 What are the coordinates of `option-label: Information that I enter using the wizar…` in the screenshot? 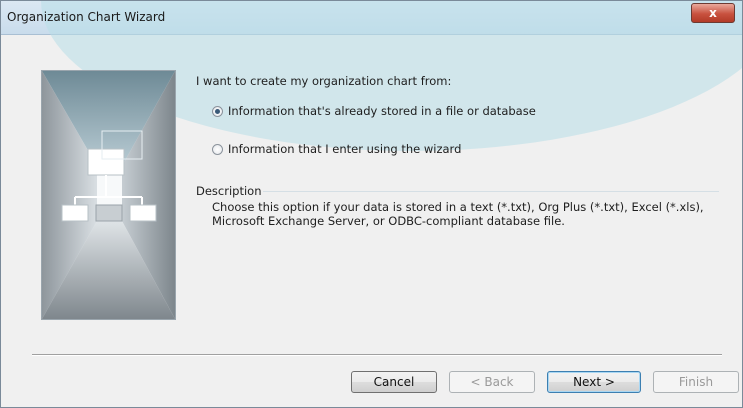 It's located at (344, 149).